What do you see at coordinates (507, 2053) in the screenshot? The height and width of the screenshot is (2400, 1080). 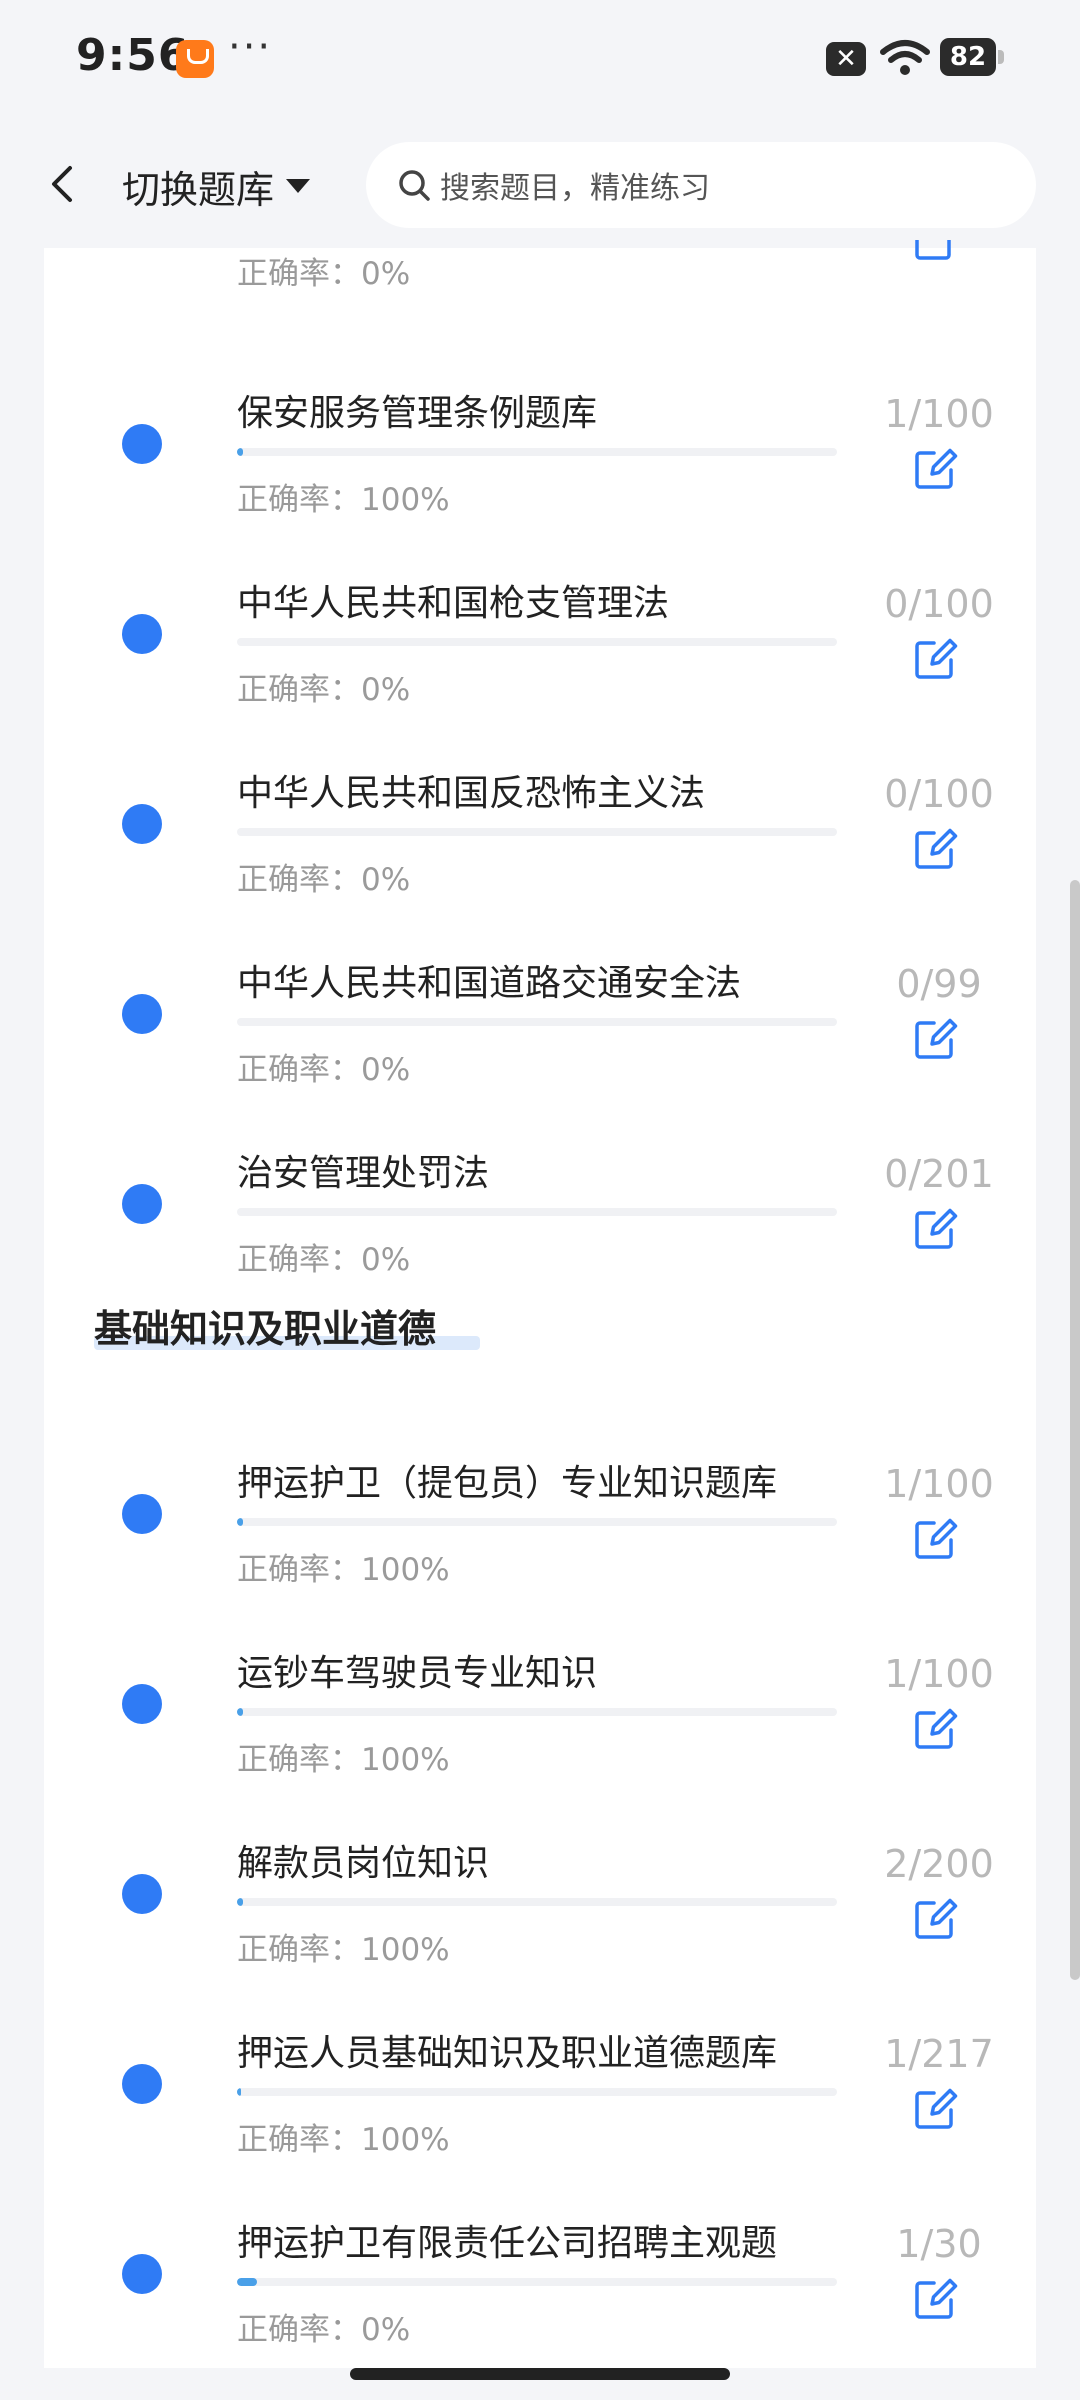 I see `bank-title: 押运人员基础知识及职业道德题库` at bounding box center [507, 2053].